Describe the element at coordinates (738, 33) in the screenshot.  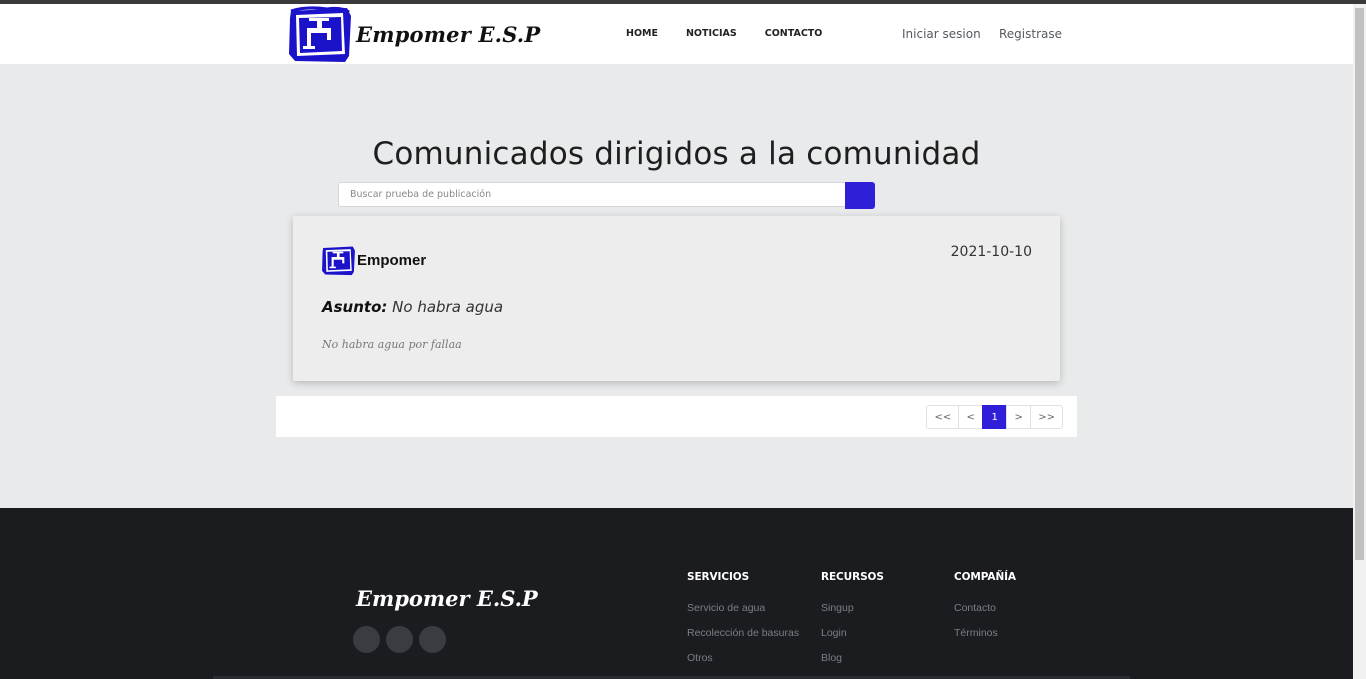
I see `main-nav: HOME NOTICIAS CONTACTO` at that location.